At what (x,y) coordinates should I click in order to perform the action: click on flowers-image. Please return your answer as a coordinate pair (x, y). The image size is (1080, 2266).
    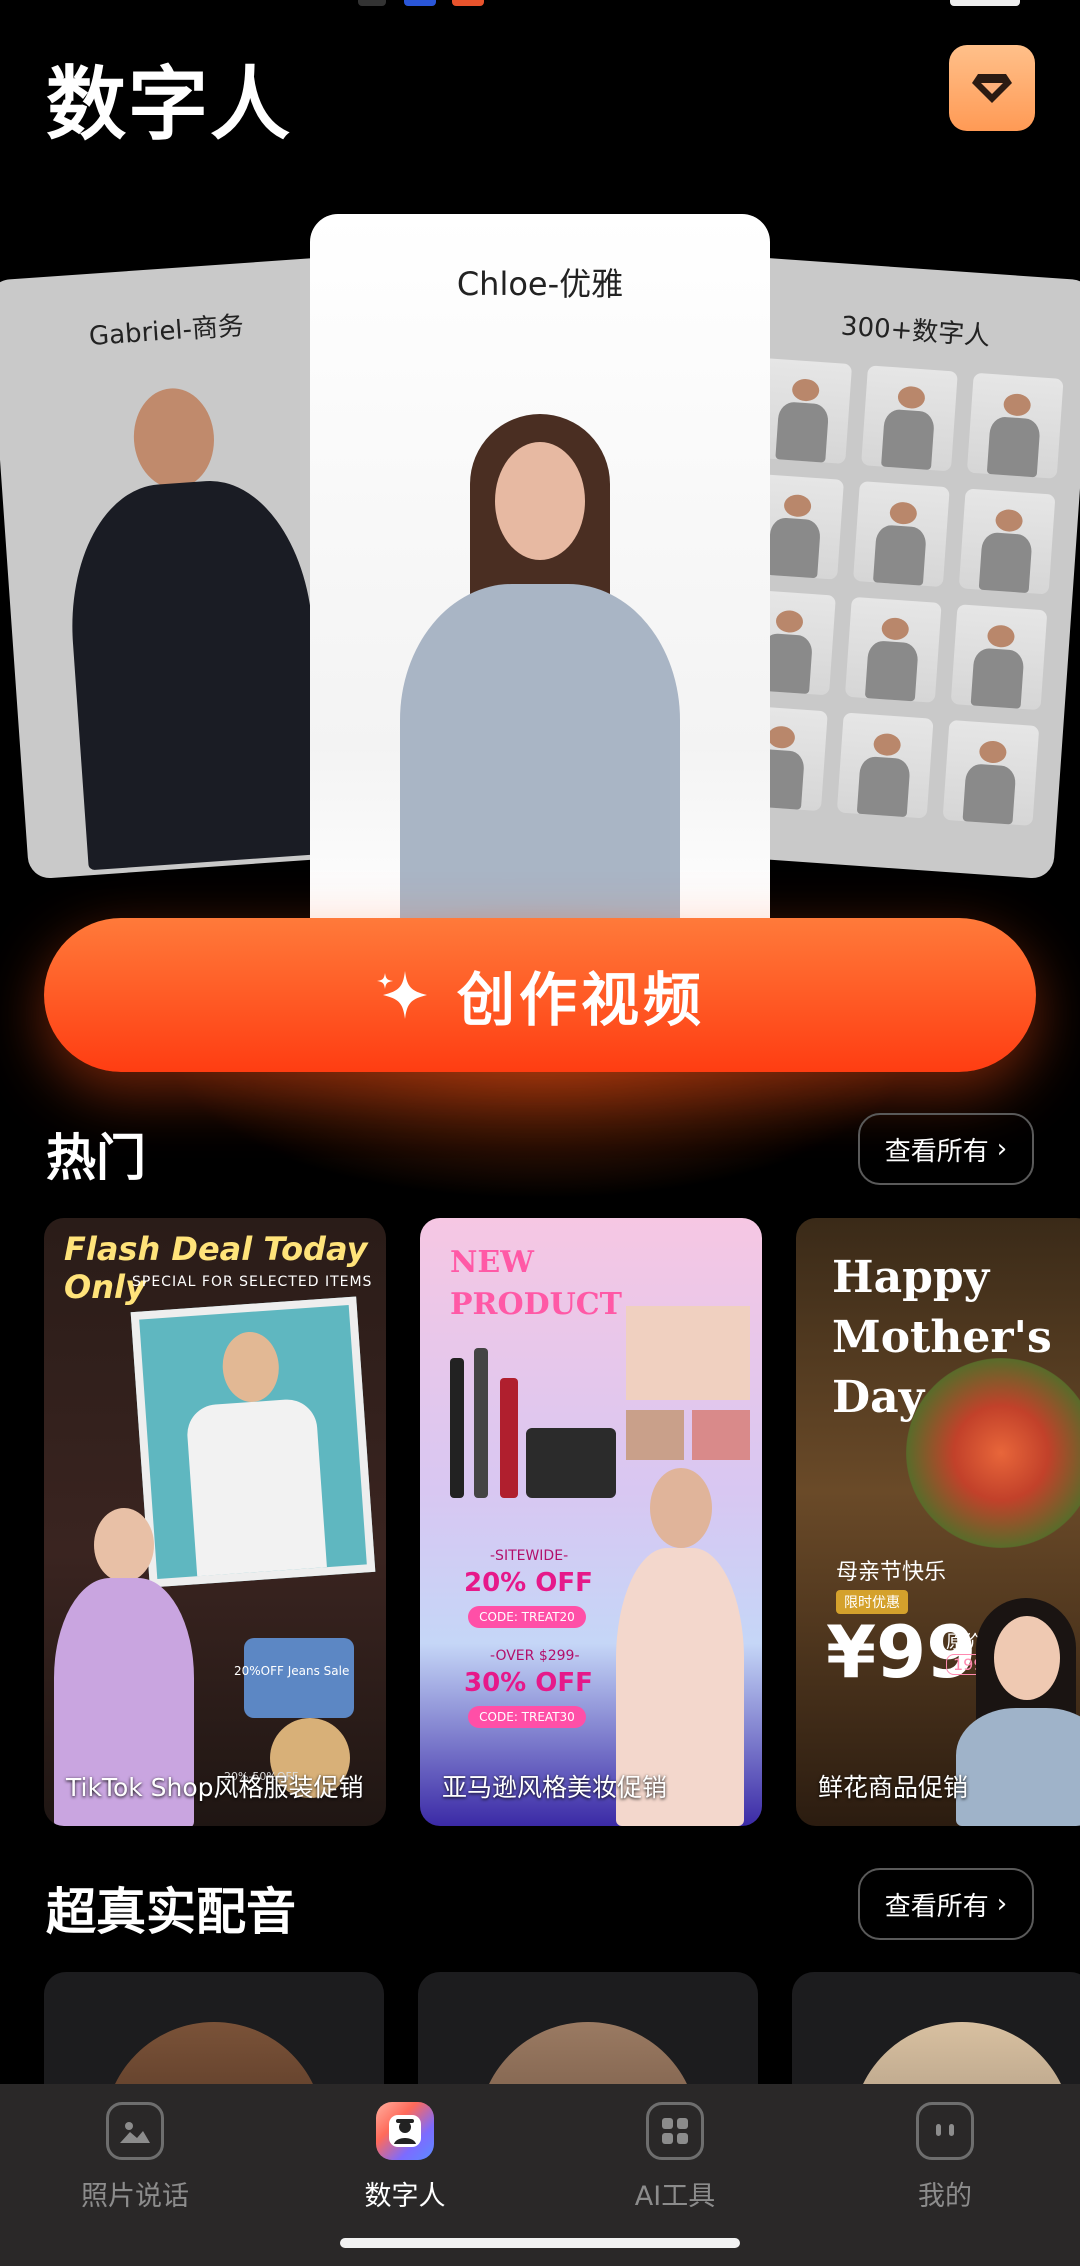
    Looking at the image, I should click on (993, 1453).